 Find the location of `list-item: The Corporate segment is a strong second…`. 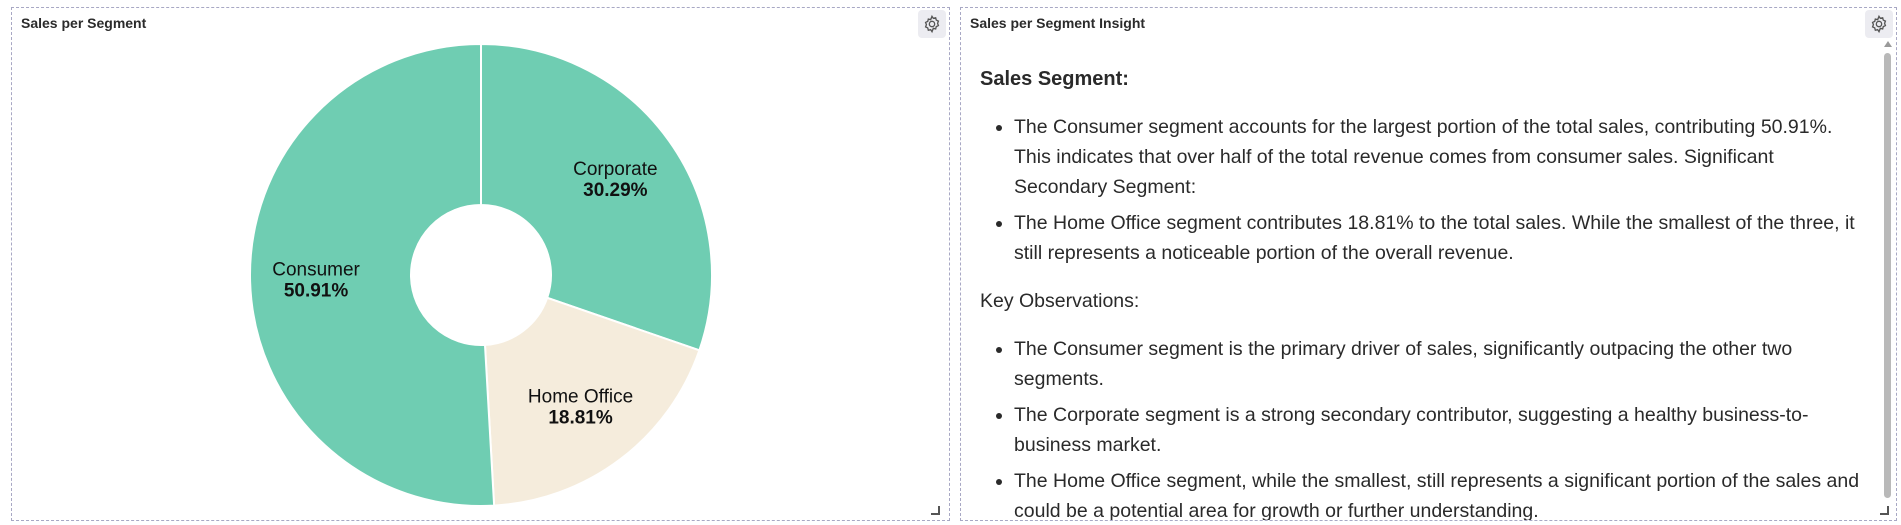

list-item: The Corporate segment is a strong second… is located at coordinates (1441, 430).